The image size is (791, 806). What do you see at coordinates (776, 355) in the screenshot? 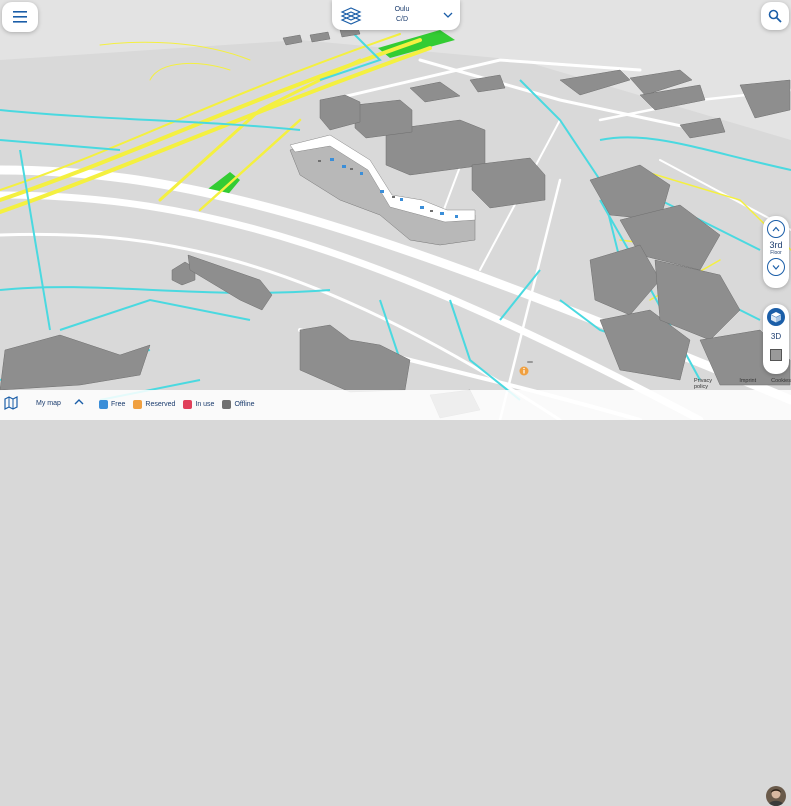
I see `view-toggle` at bounding box center [776, 355].